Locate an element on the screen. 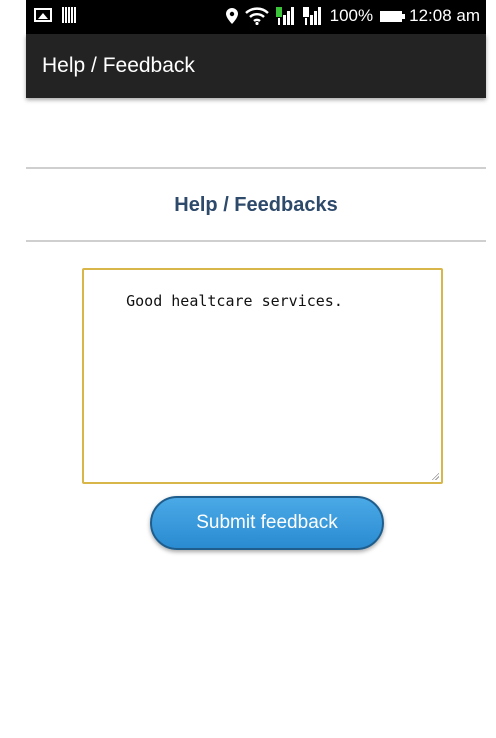 The image size is (496, 738). submit-feedback-button: Submit feedback is located at coordinates (267, 523).